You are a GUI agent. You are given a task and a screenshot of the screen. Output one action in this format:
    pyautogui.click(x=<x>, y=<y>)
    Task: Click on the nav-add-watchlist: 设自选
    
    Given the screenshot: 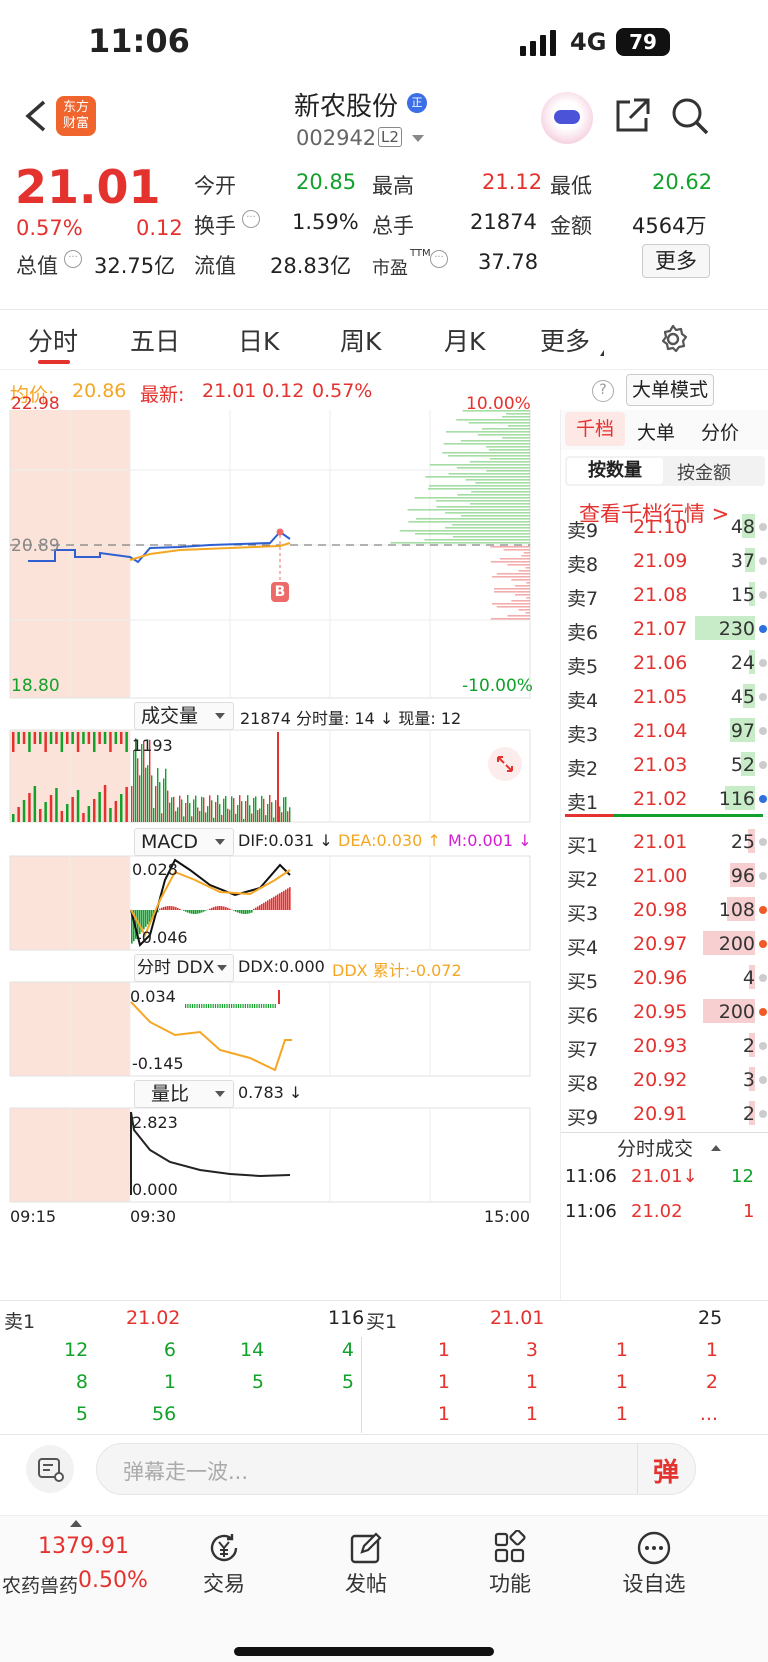 What is the action you would take?
    pyautogui.click(x=654, y=1562)
    